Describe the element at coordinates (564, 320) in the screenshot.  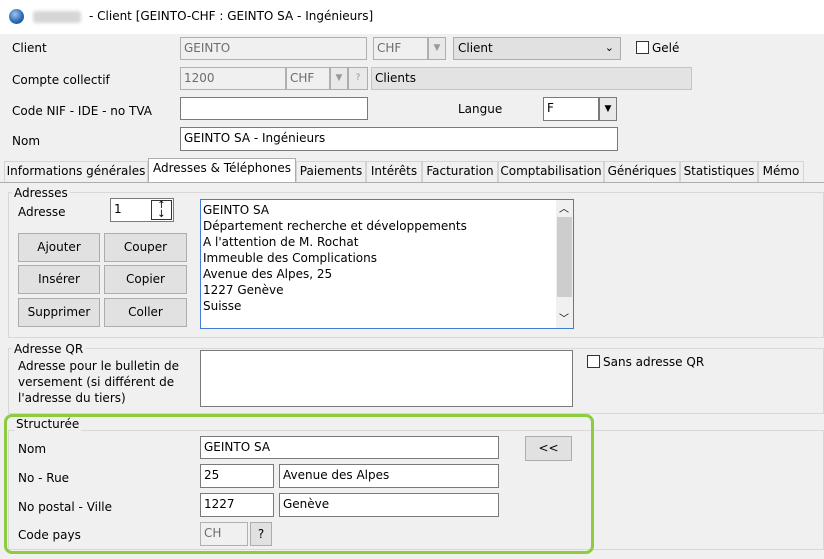
I see `chevron-down-icon: ﹀` at that location.